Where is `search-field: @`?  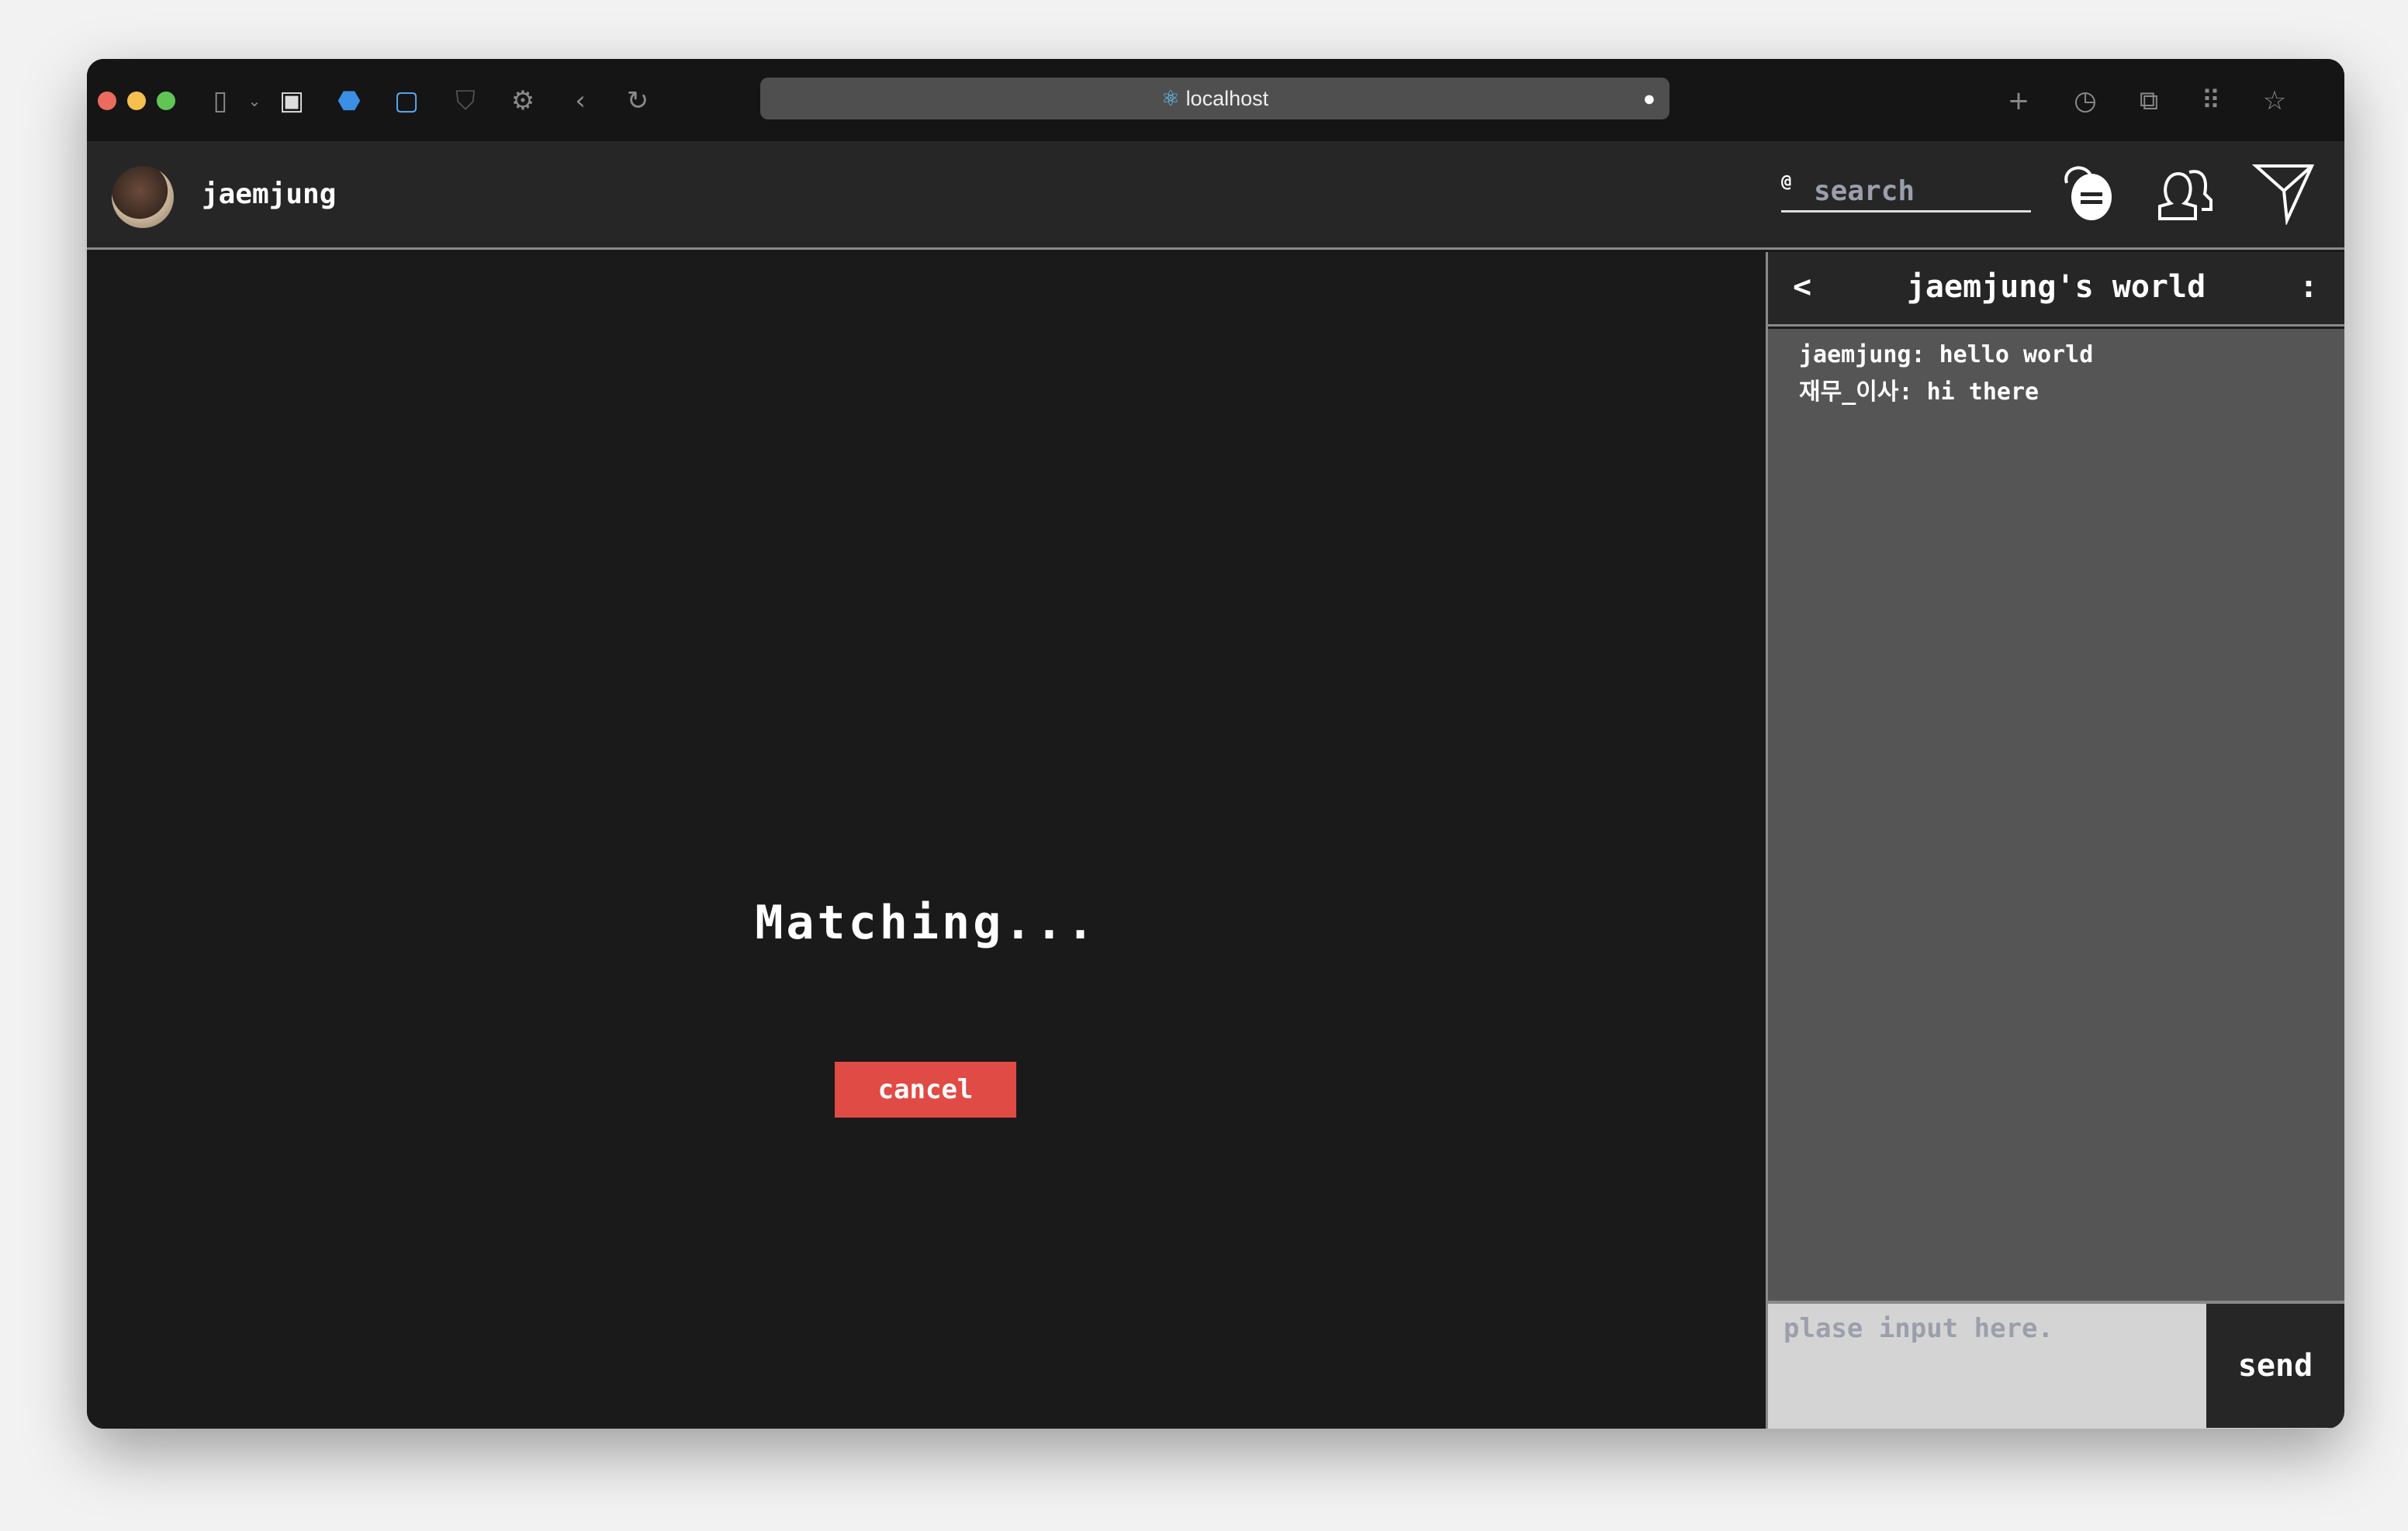
search-field: @ is located at coordinates (1906, 192).